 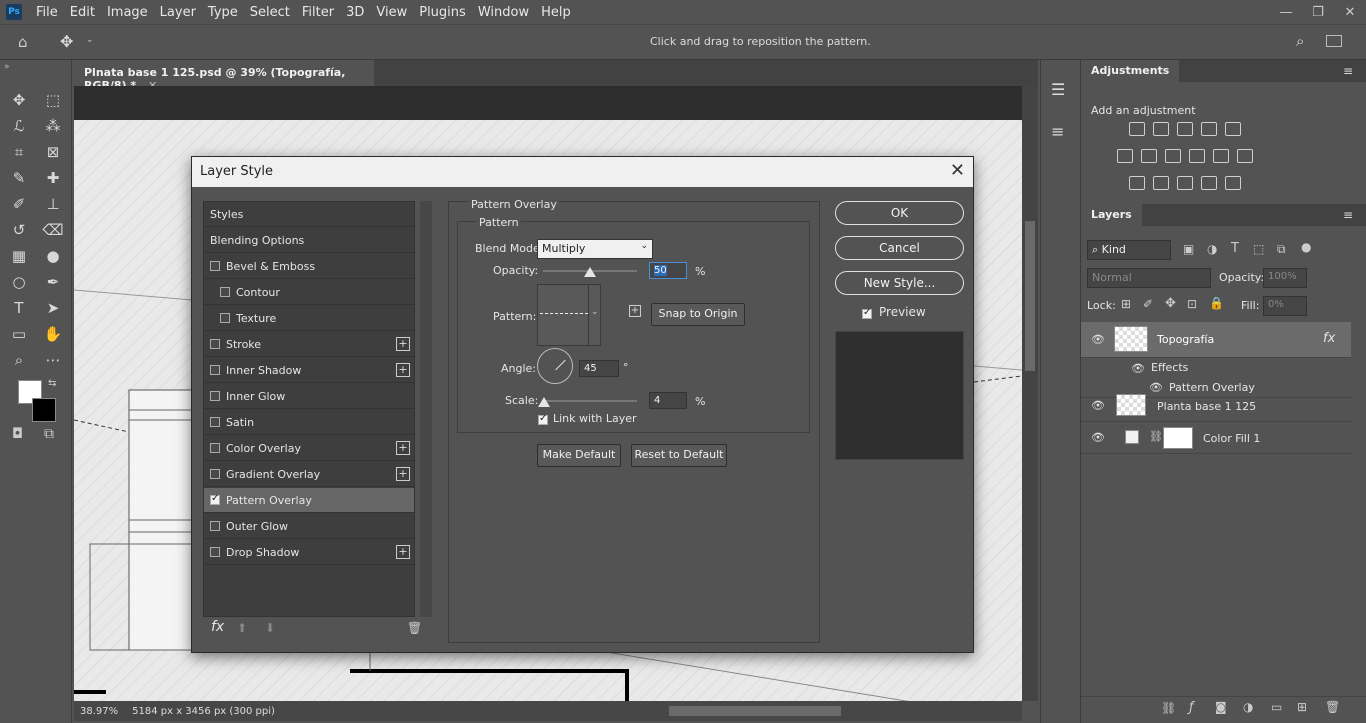 I want to click on exposure-icon, so click(x=1209, y=129).